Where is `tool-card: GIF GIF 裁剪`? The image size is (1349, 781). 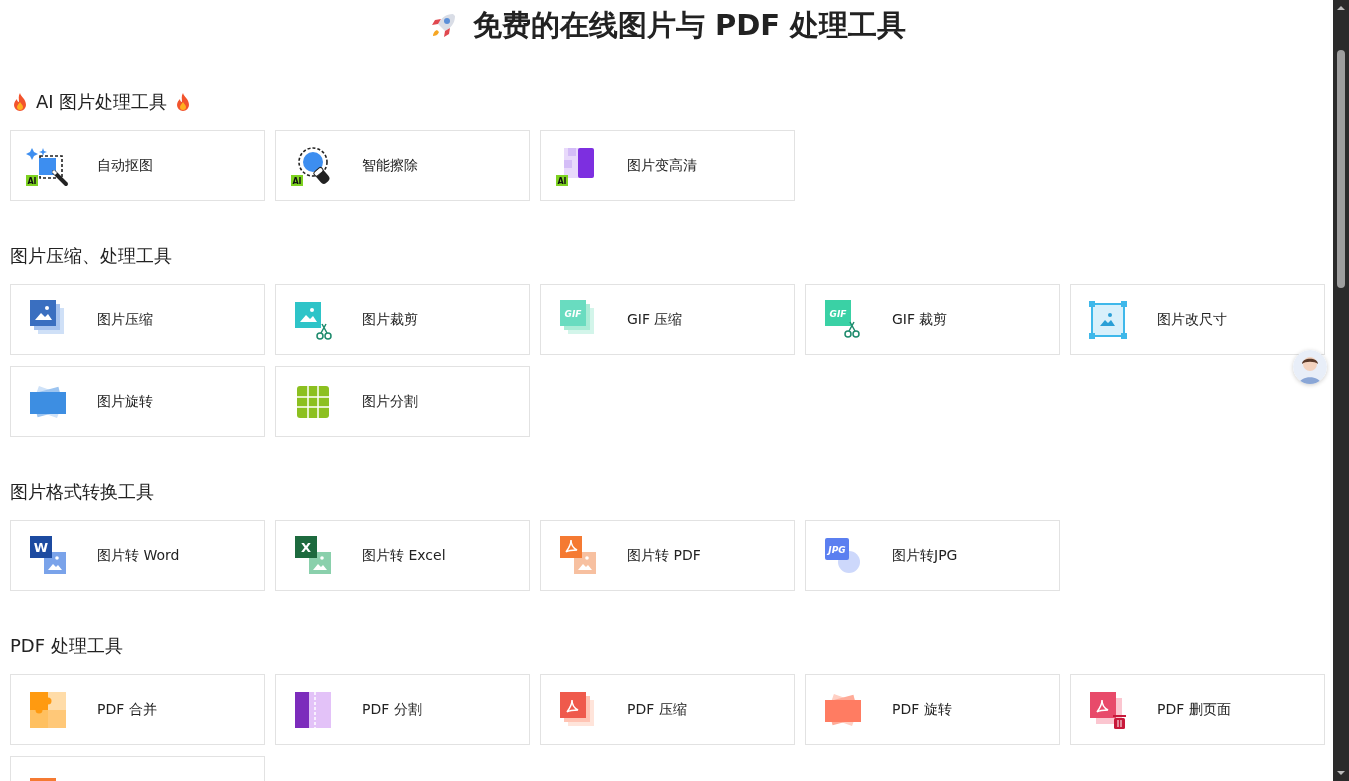
tool-card: GIF GIF 裁剪 is located at coordinates (932, 319).